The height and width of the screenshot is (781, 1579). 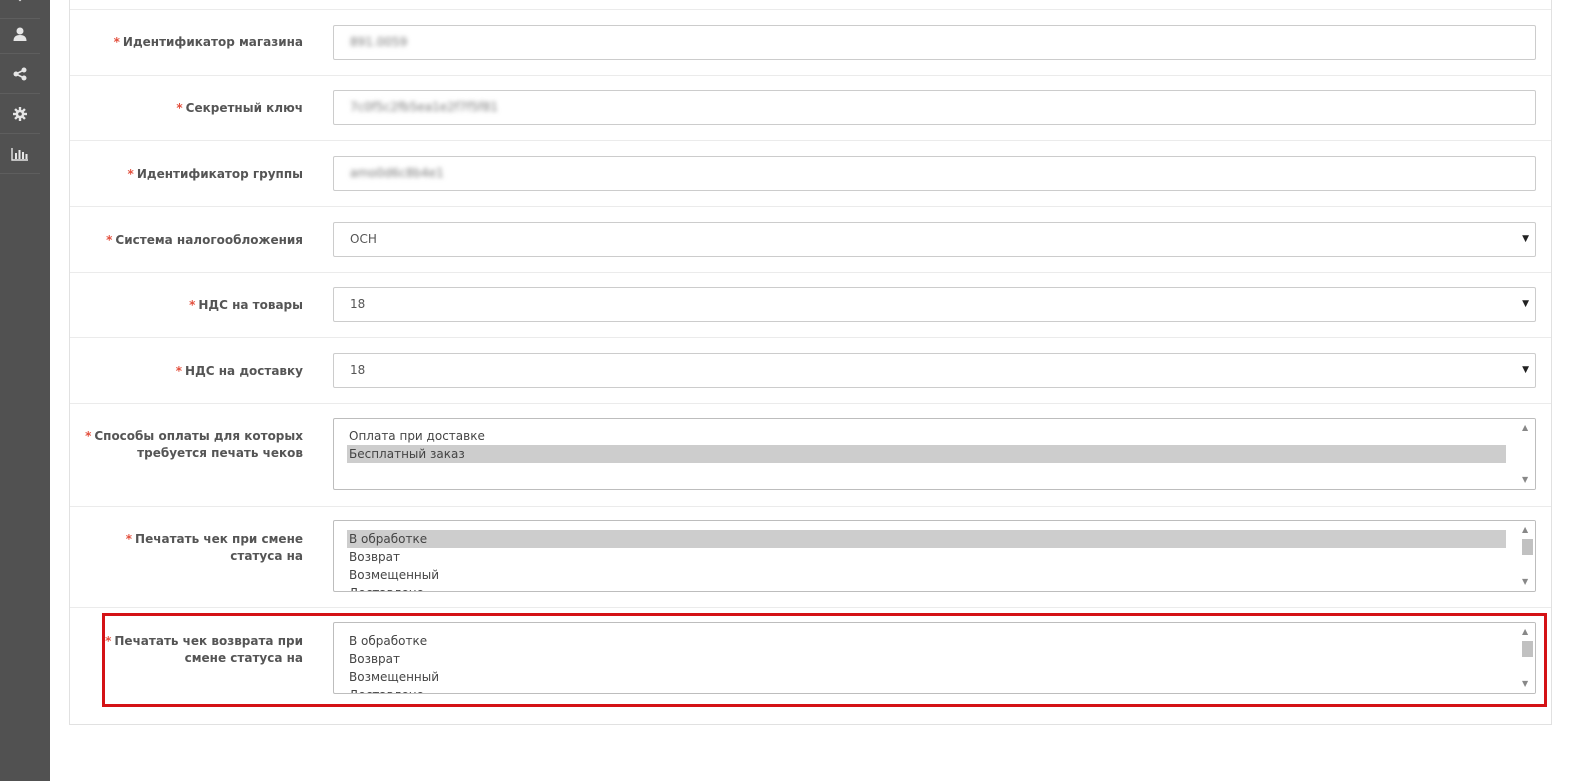 I want to click on vat-goods-select: 18 ▼, so click(x=934, y=304).